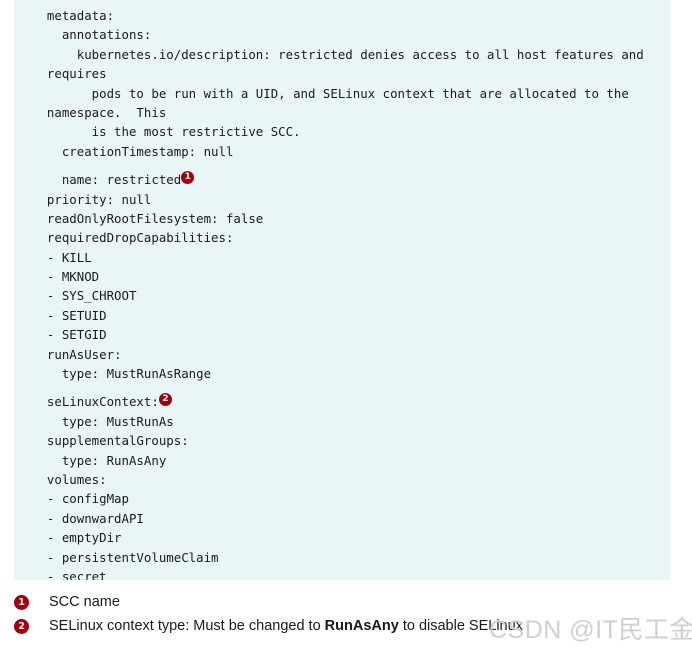  Describe the element at coordinates (342, 479) in the screenshot. I see `code-line: volumes:` at that location.